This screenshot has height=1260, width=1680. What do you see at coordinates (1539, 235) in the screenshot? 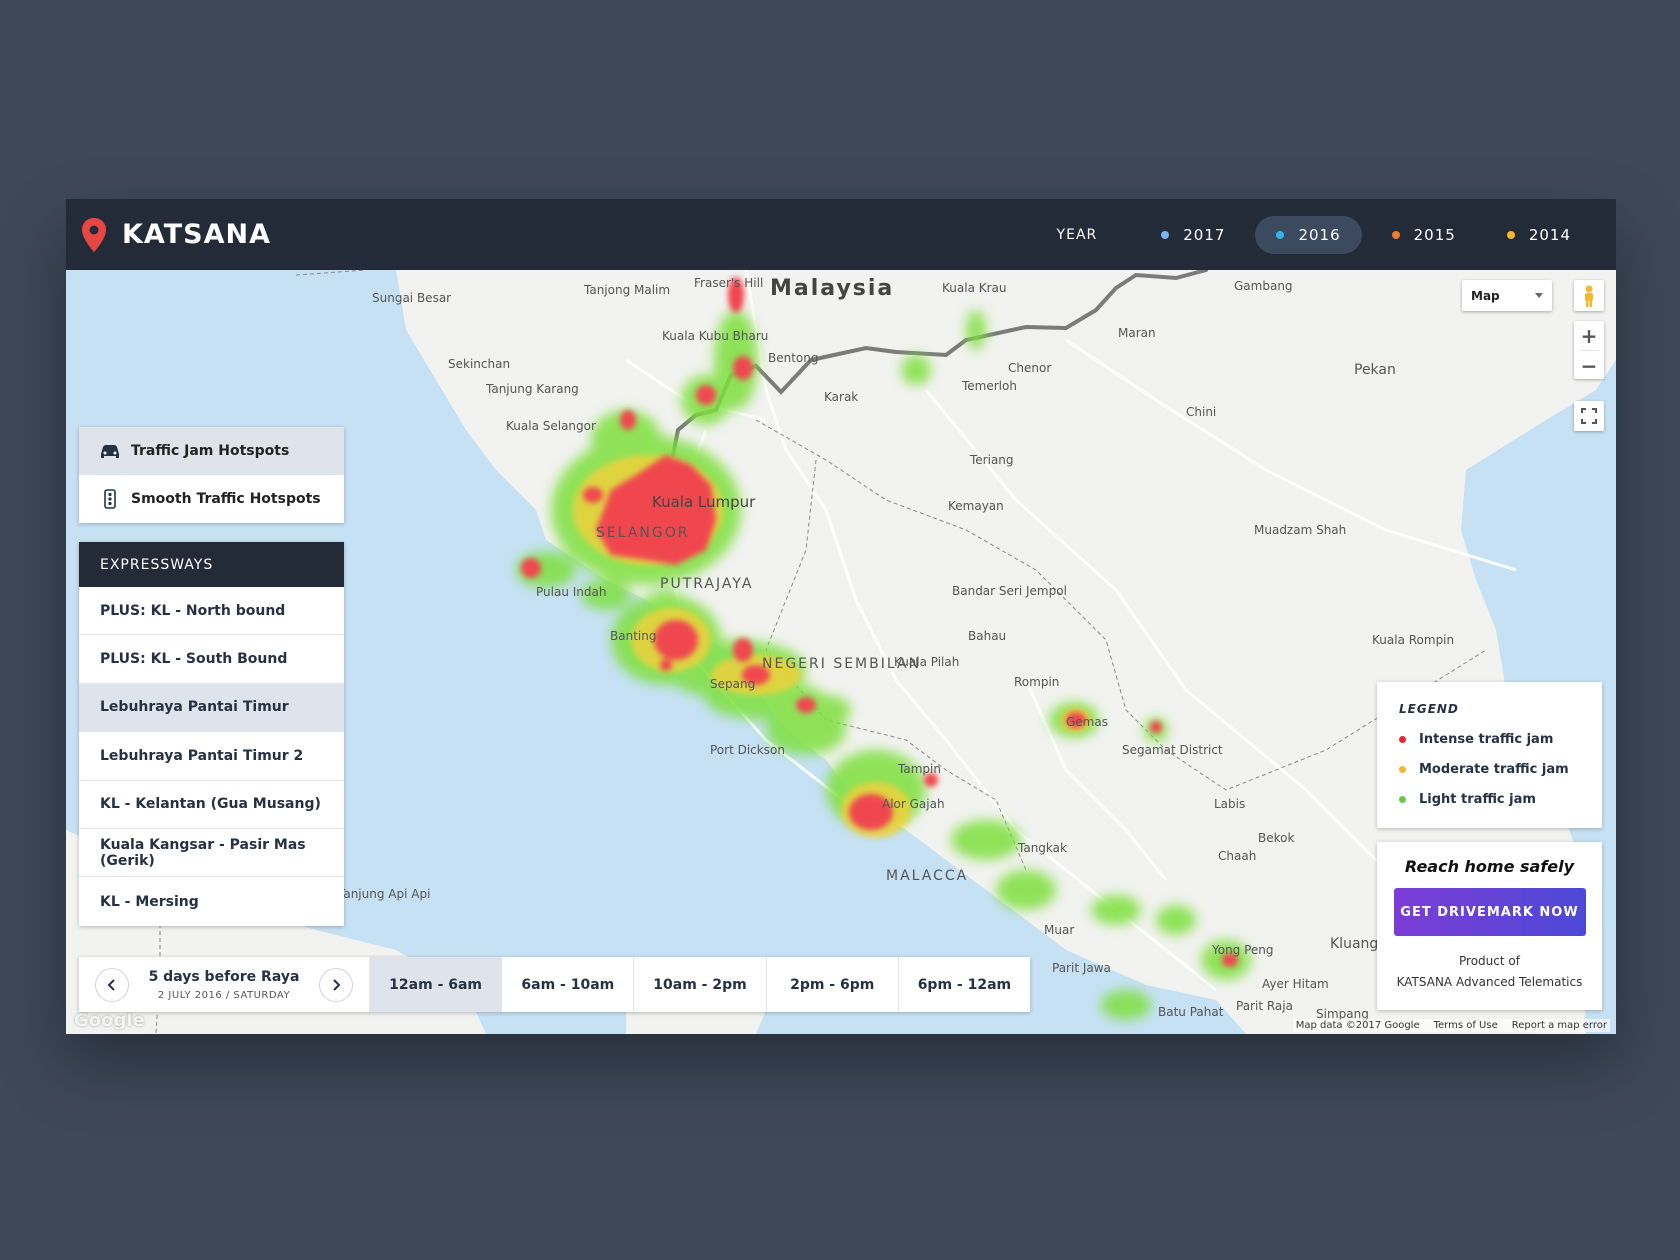
I see `year-2014-button: 2014` at bounding box center [1539, 235].